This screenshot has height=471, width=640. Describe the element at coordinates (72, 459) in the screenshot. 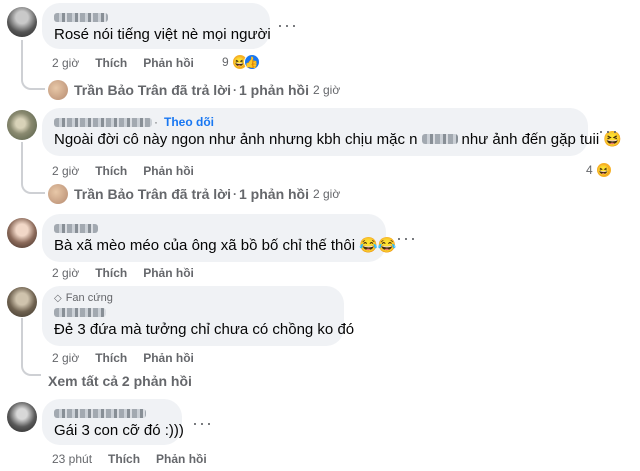

I see `comment-time: 23 phút` at that location.